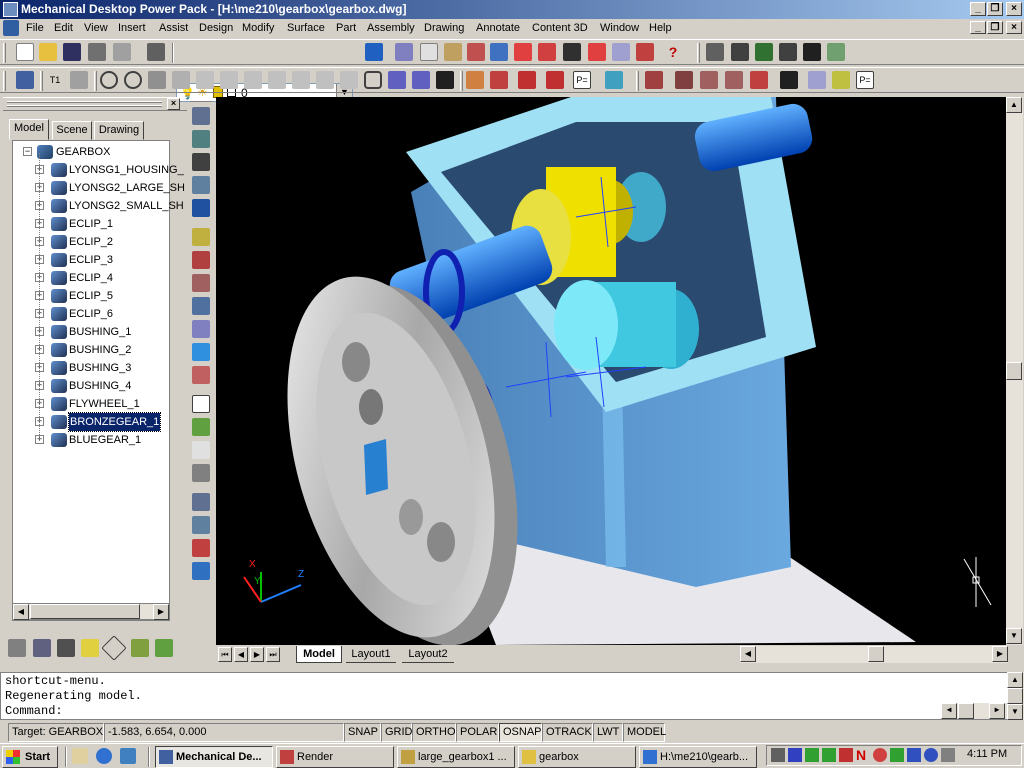 The height and width of the screenshot is (768, 1024). Describe the element at coordinates (157, 80) in the screenshot. I see `polyline-icon` at that location.